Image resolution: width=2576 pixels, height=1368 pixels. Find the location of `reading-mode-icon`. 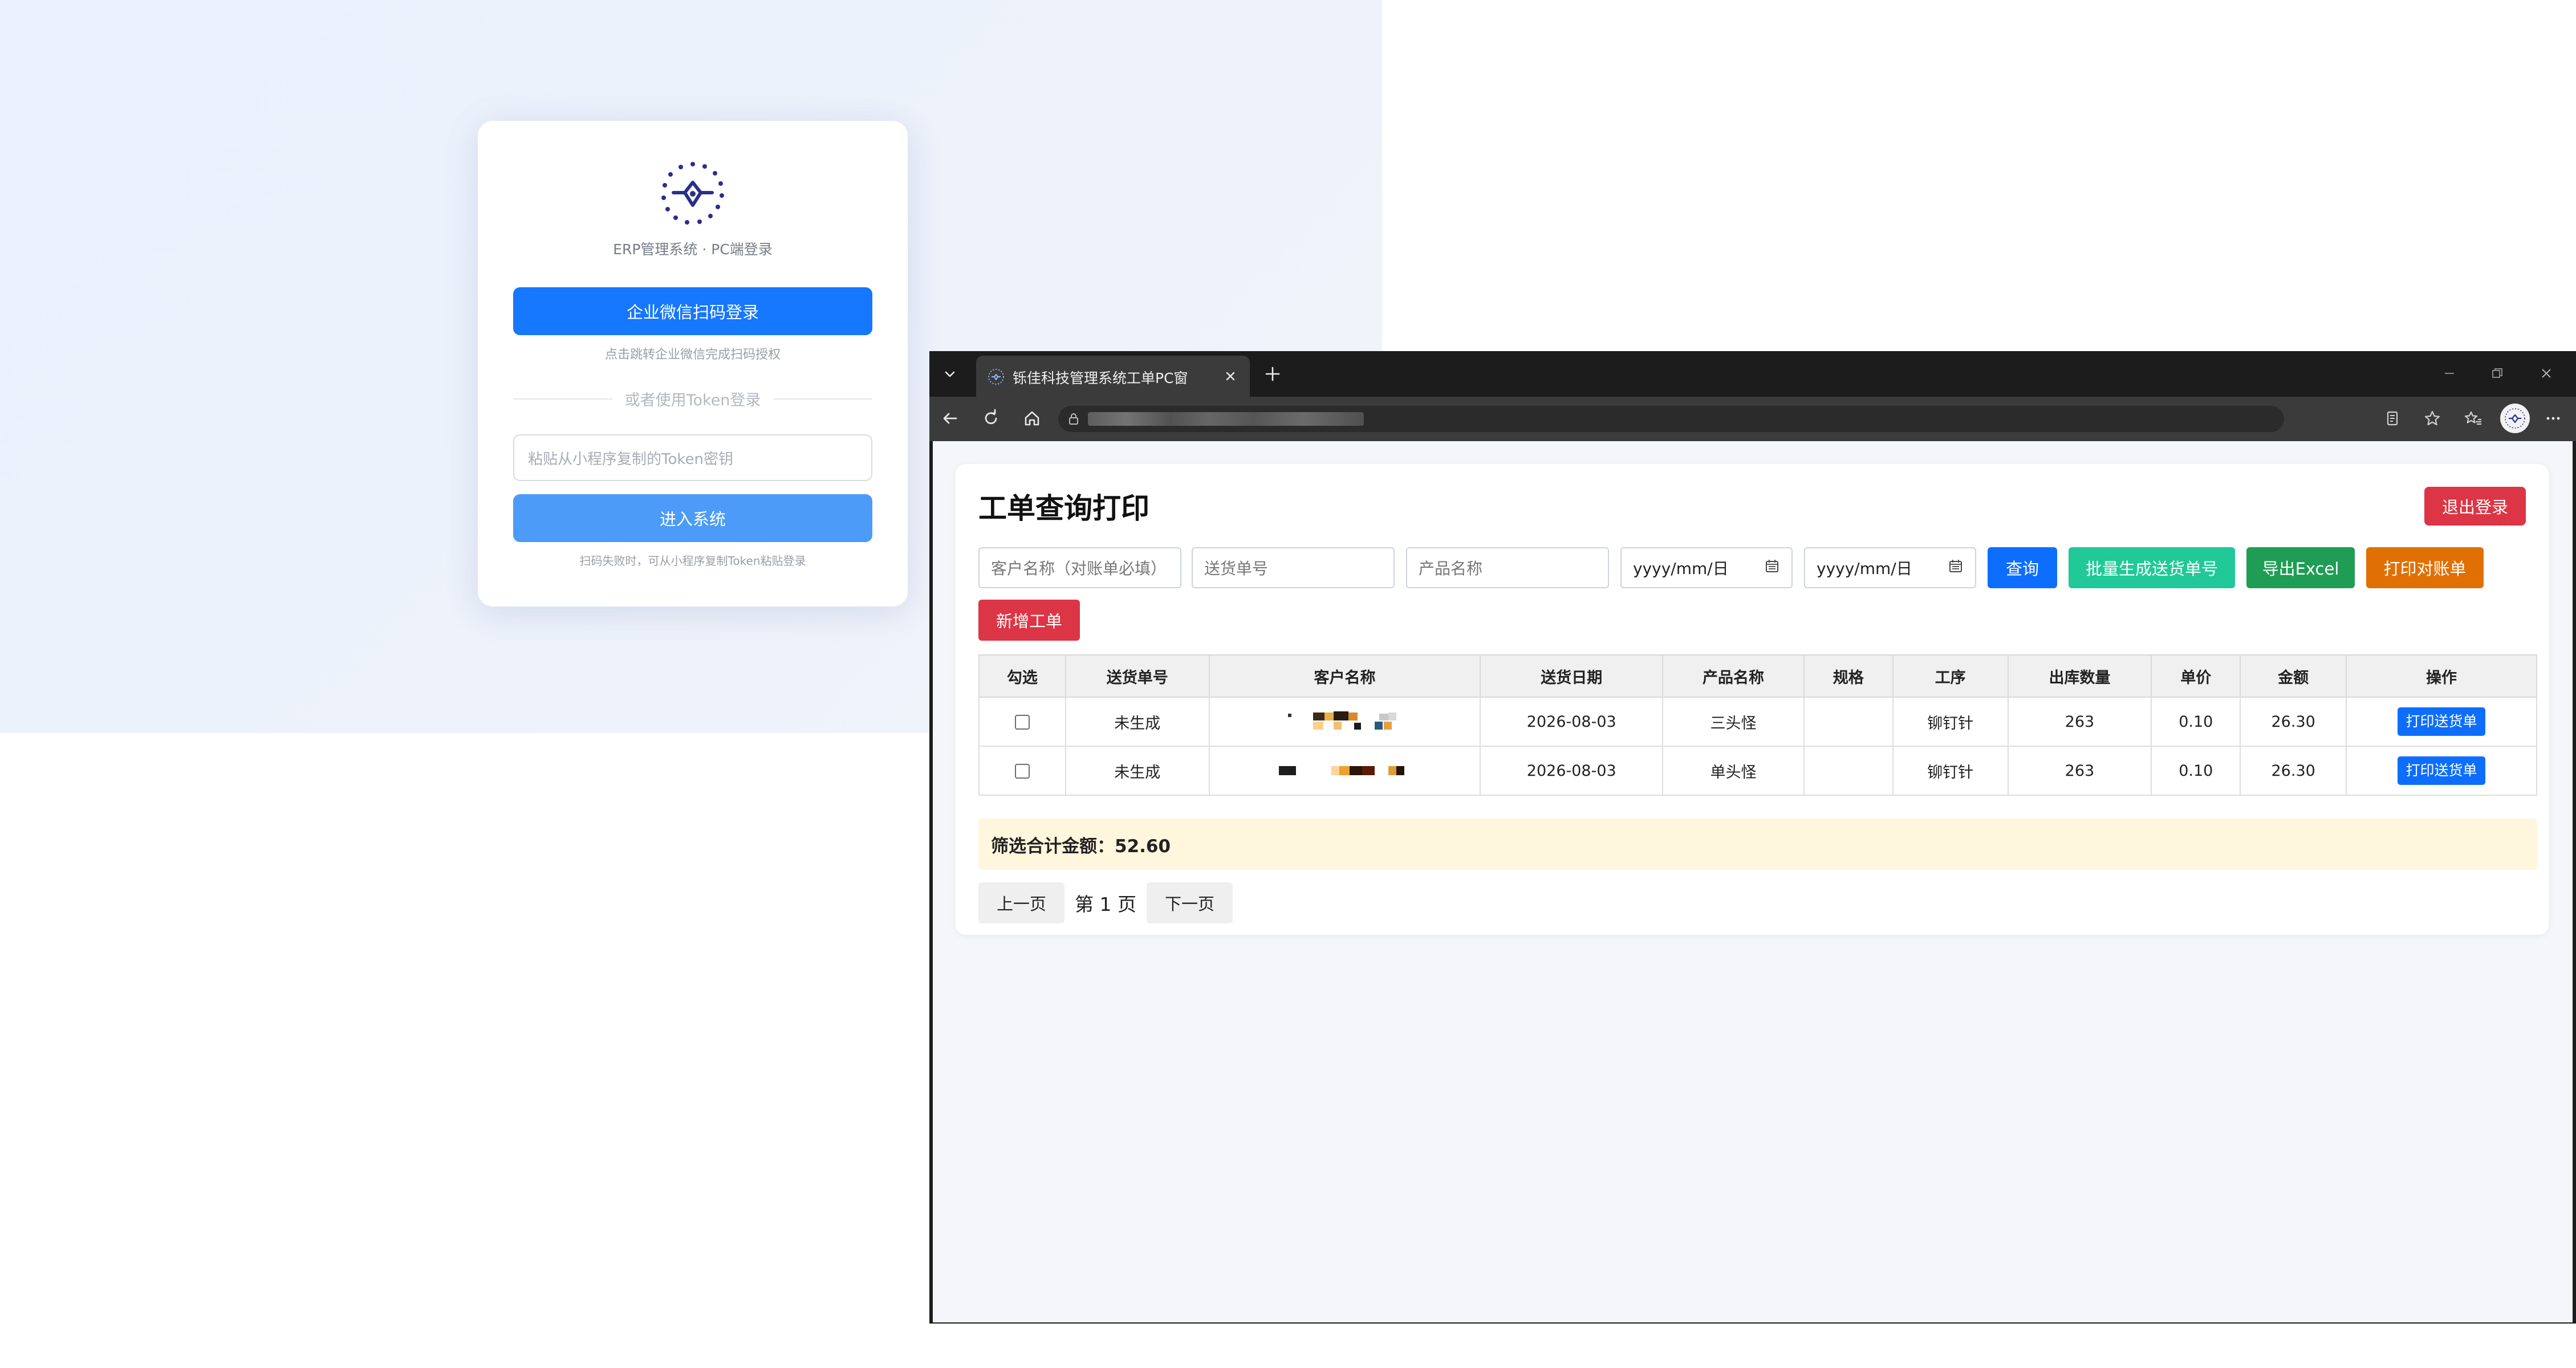

reading-mode-icon is located at coordinates (2392, 418).